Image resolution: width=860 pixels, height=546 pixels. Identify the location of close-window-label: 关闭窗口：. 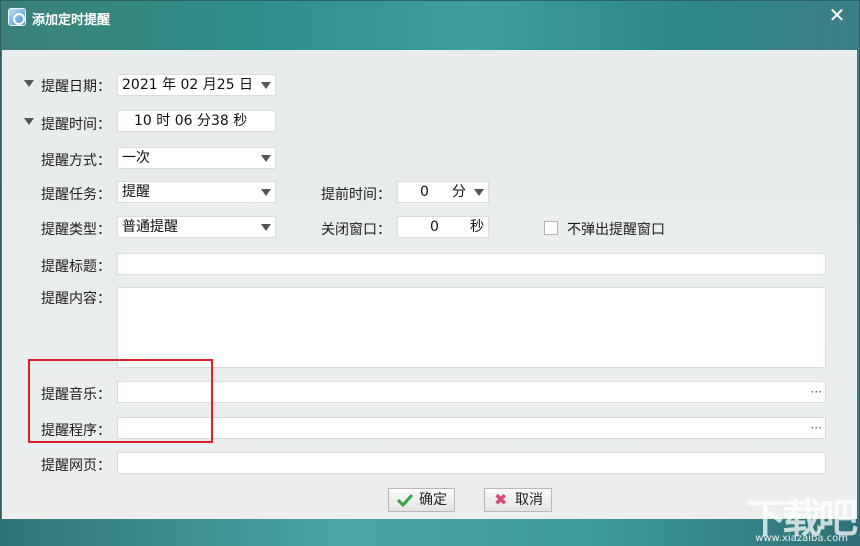
(356, 230).